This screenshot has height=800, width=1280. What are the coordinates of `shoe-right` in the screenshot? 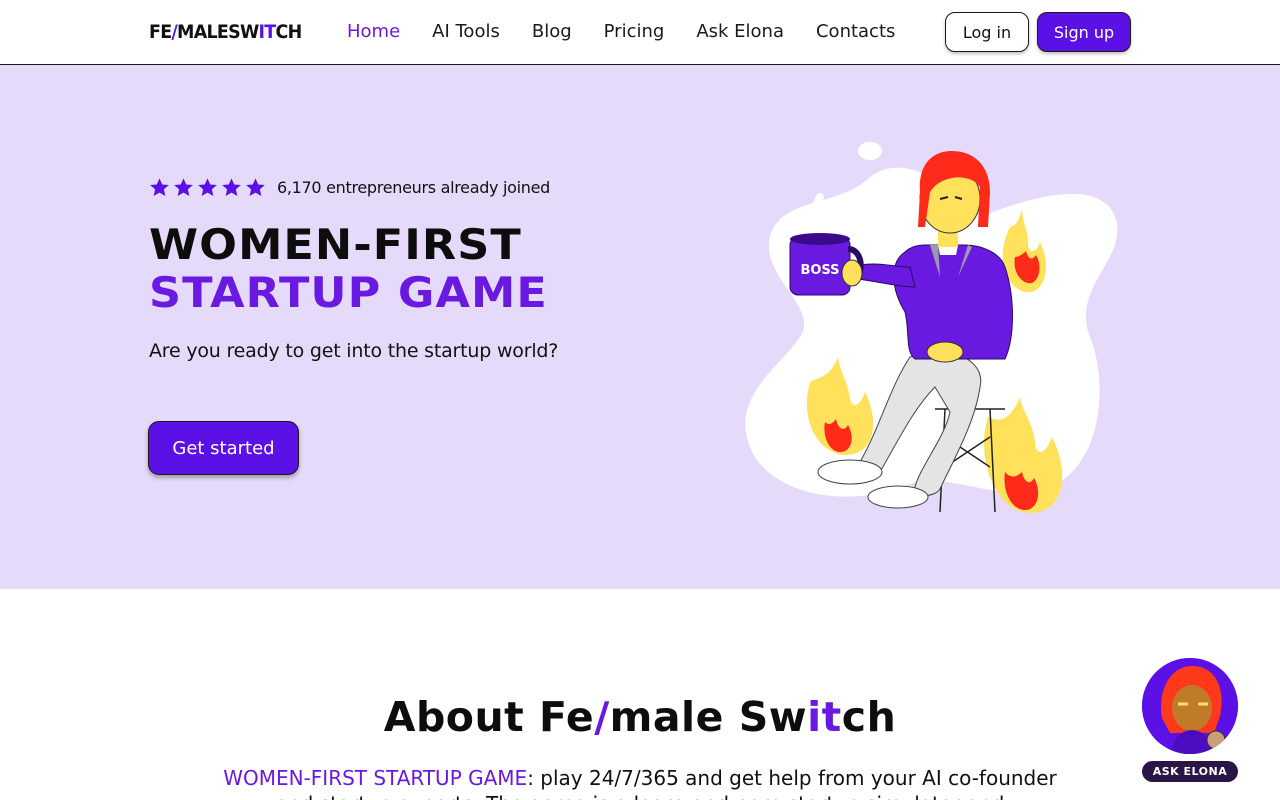 It's located at (898, 497).